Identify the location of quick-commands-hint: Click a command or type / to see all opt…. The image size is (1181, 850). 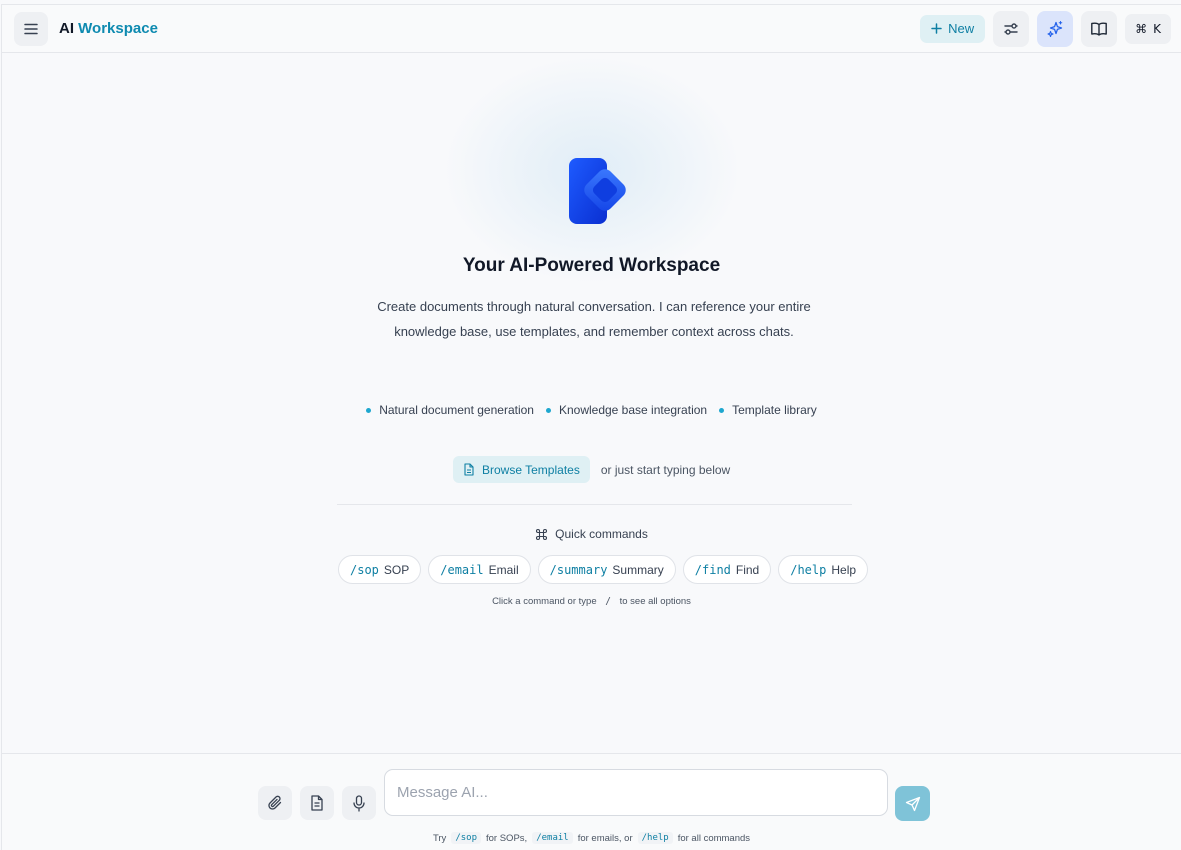
(591, 601).